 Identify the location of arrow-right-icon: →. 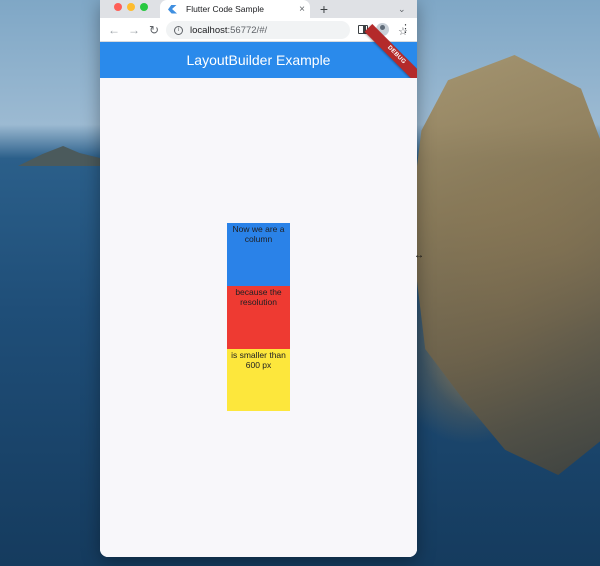
(134, 30).